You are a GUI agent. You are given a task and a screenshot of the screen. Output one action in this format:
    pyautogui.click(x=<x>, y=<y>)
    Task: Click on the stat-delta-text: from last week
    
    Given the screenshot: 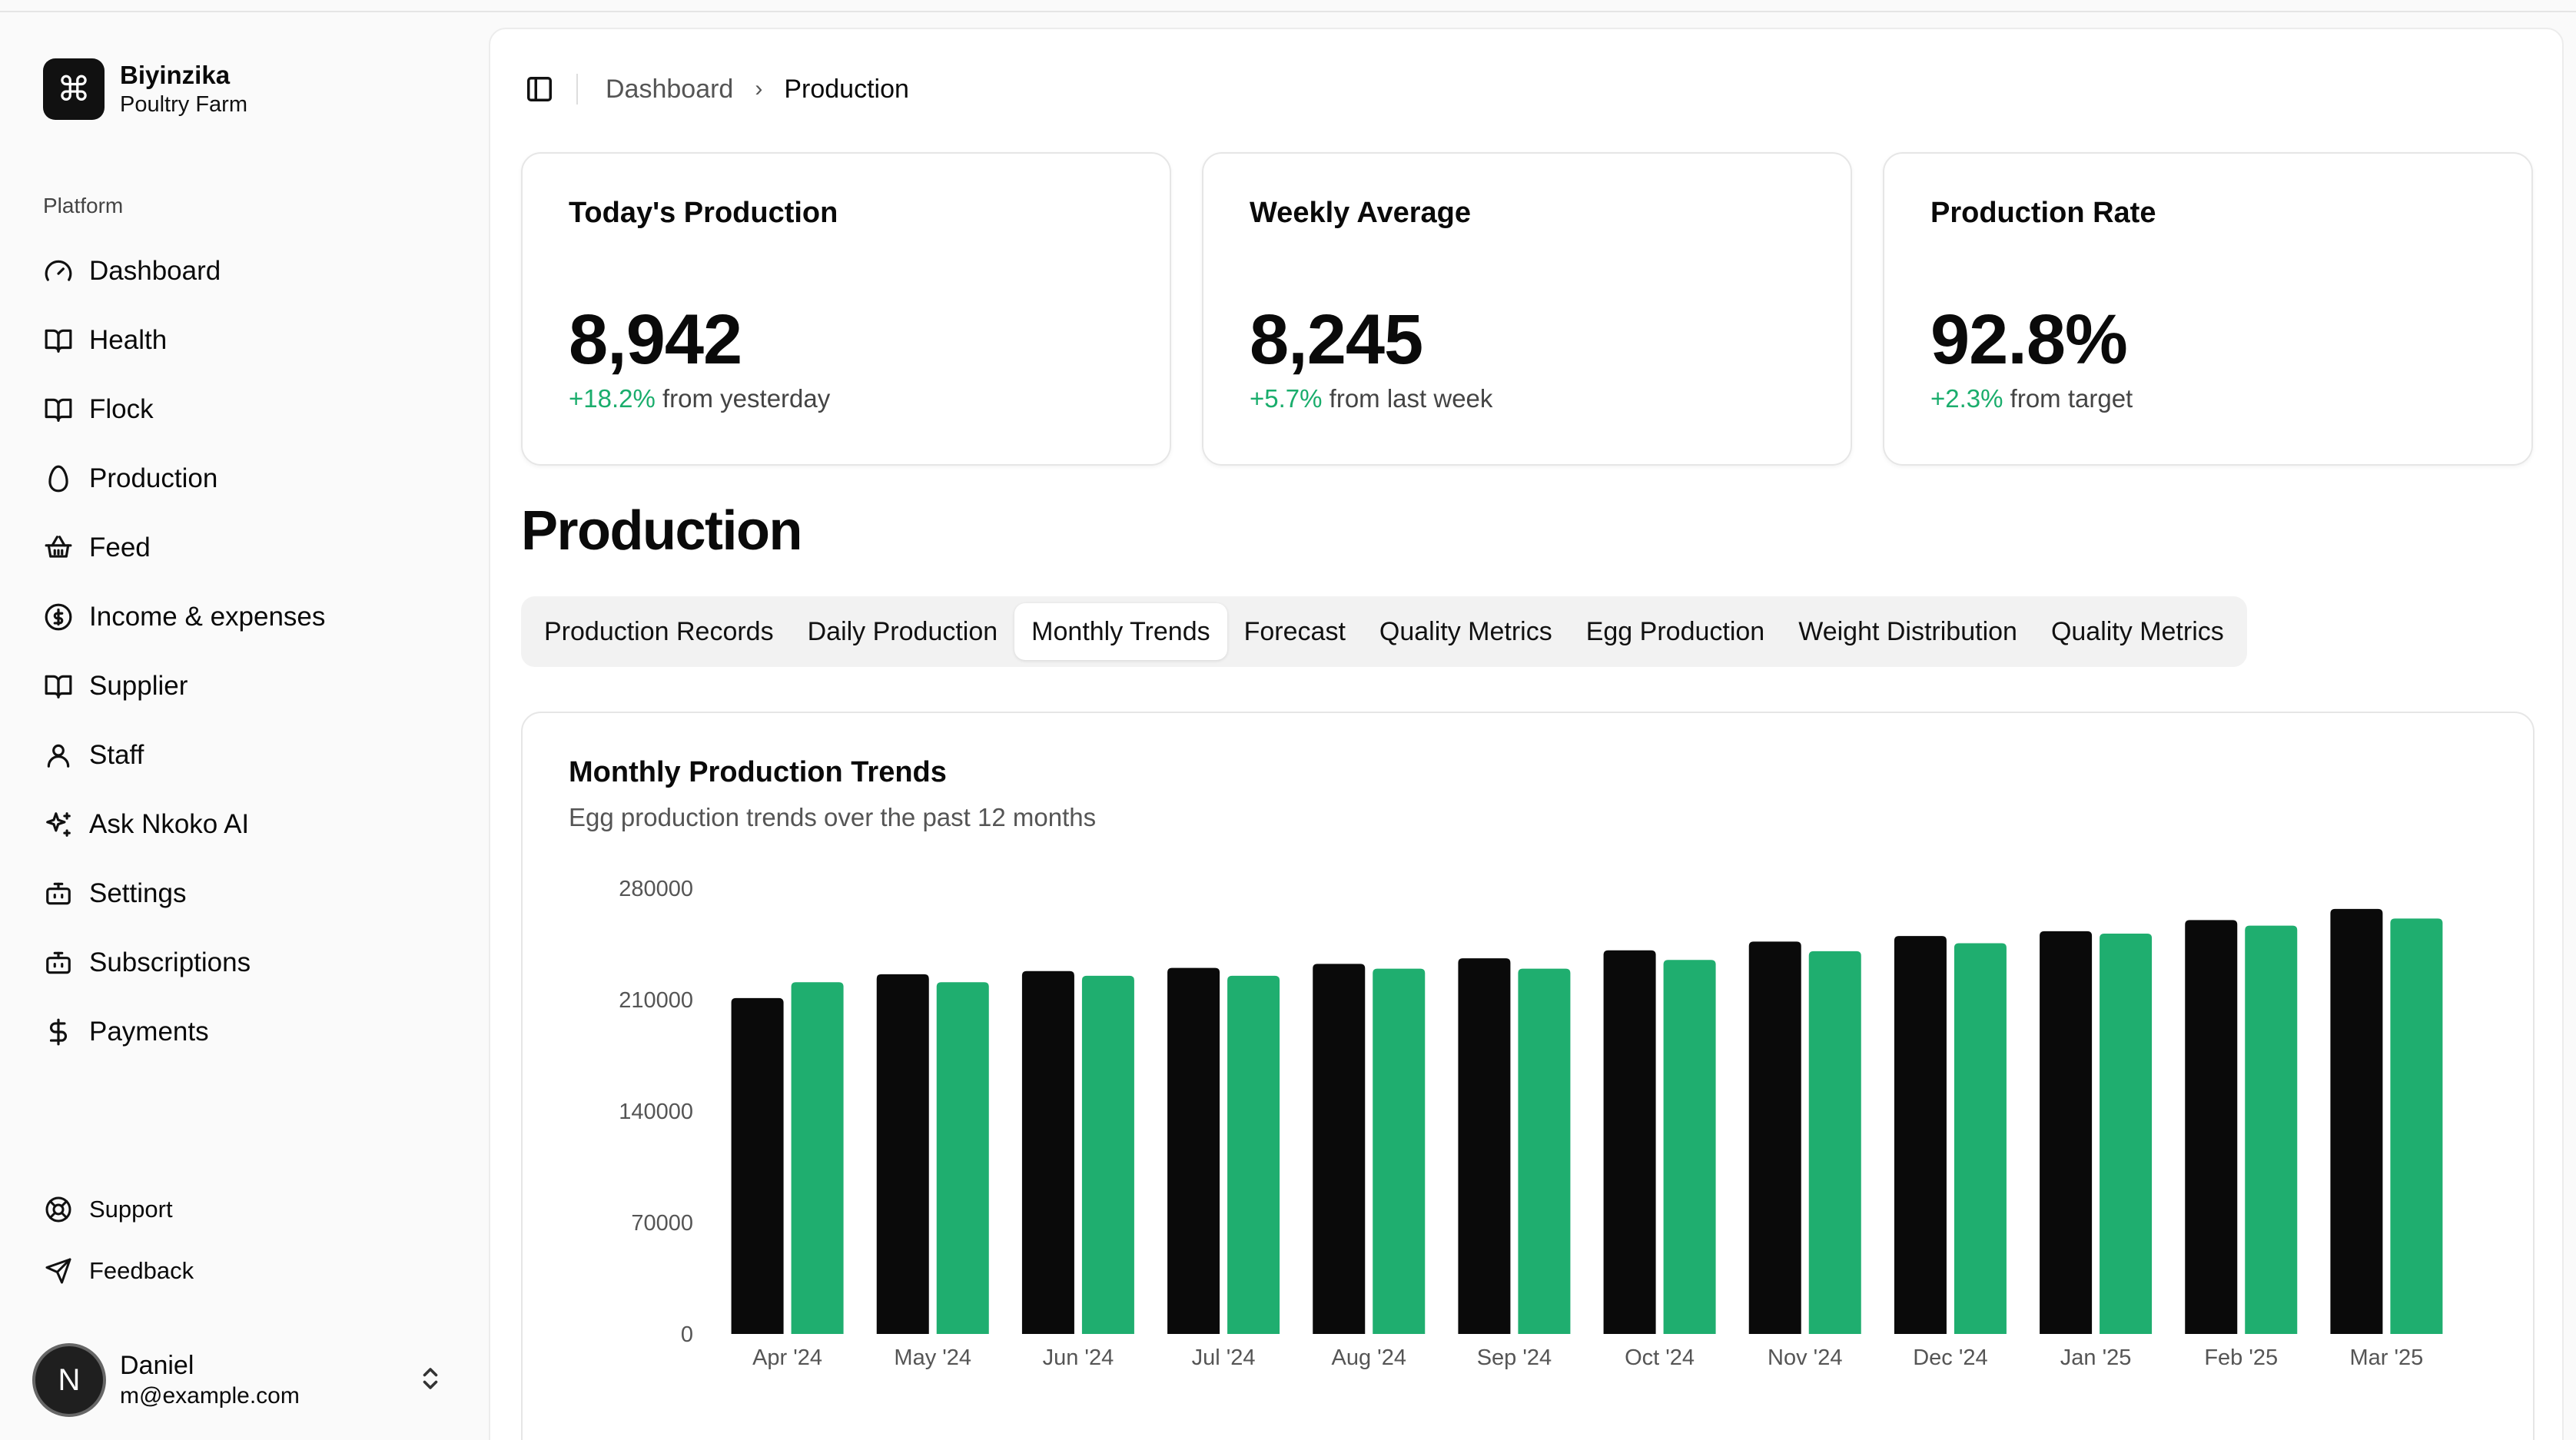 What is the action you would take?
    pyautogui.click(x=1411, y=398)
    